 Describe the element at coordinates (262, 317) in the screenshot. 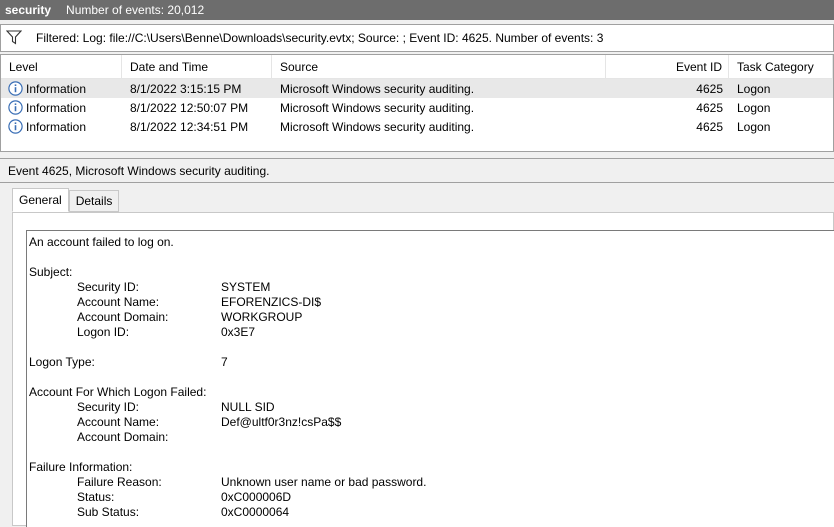

I see `field-value: WORKGROUP` at that location.